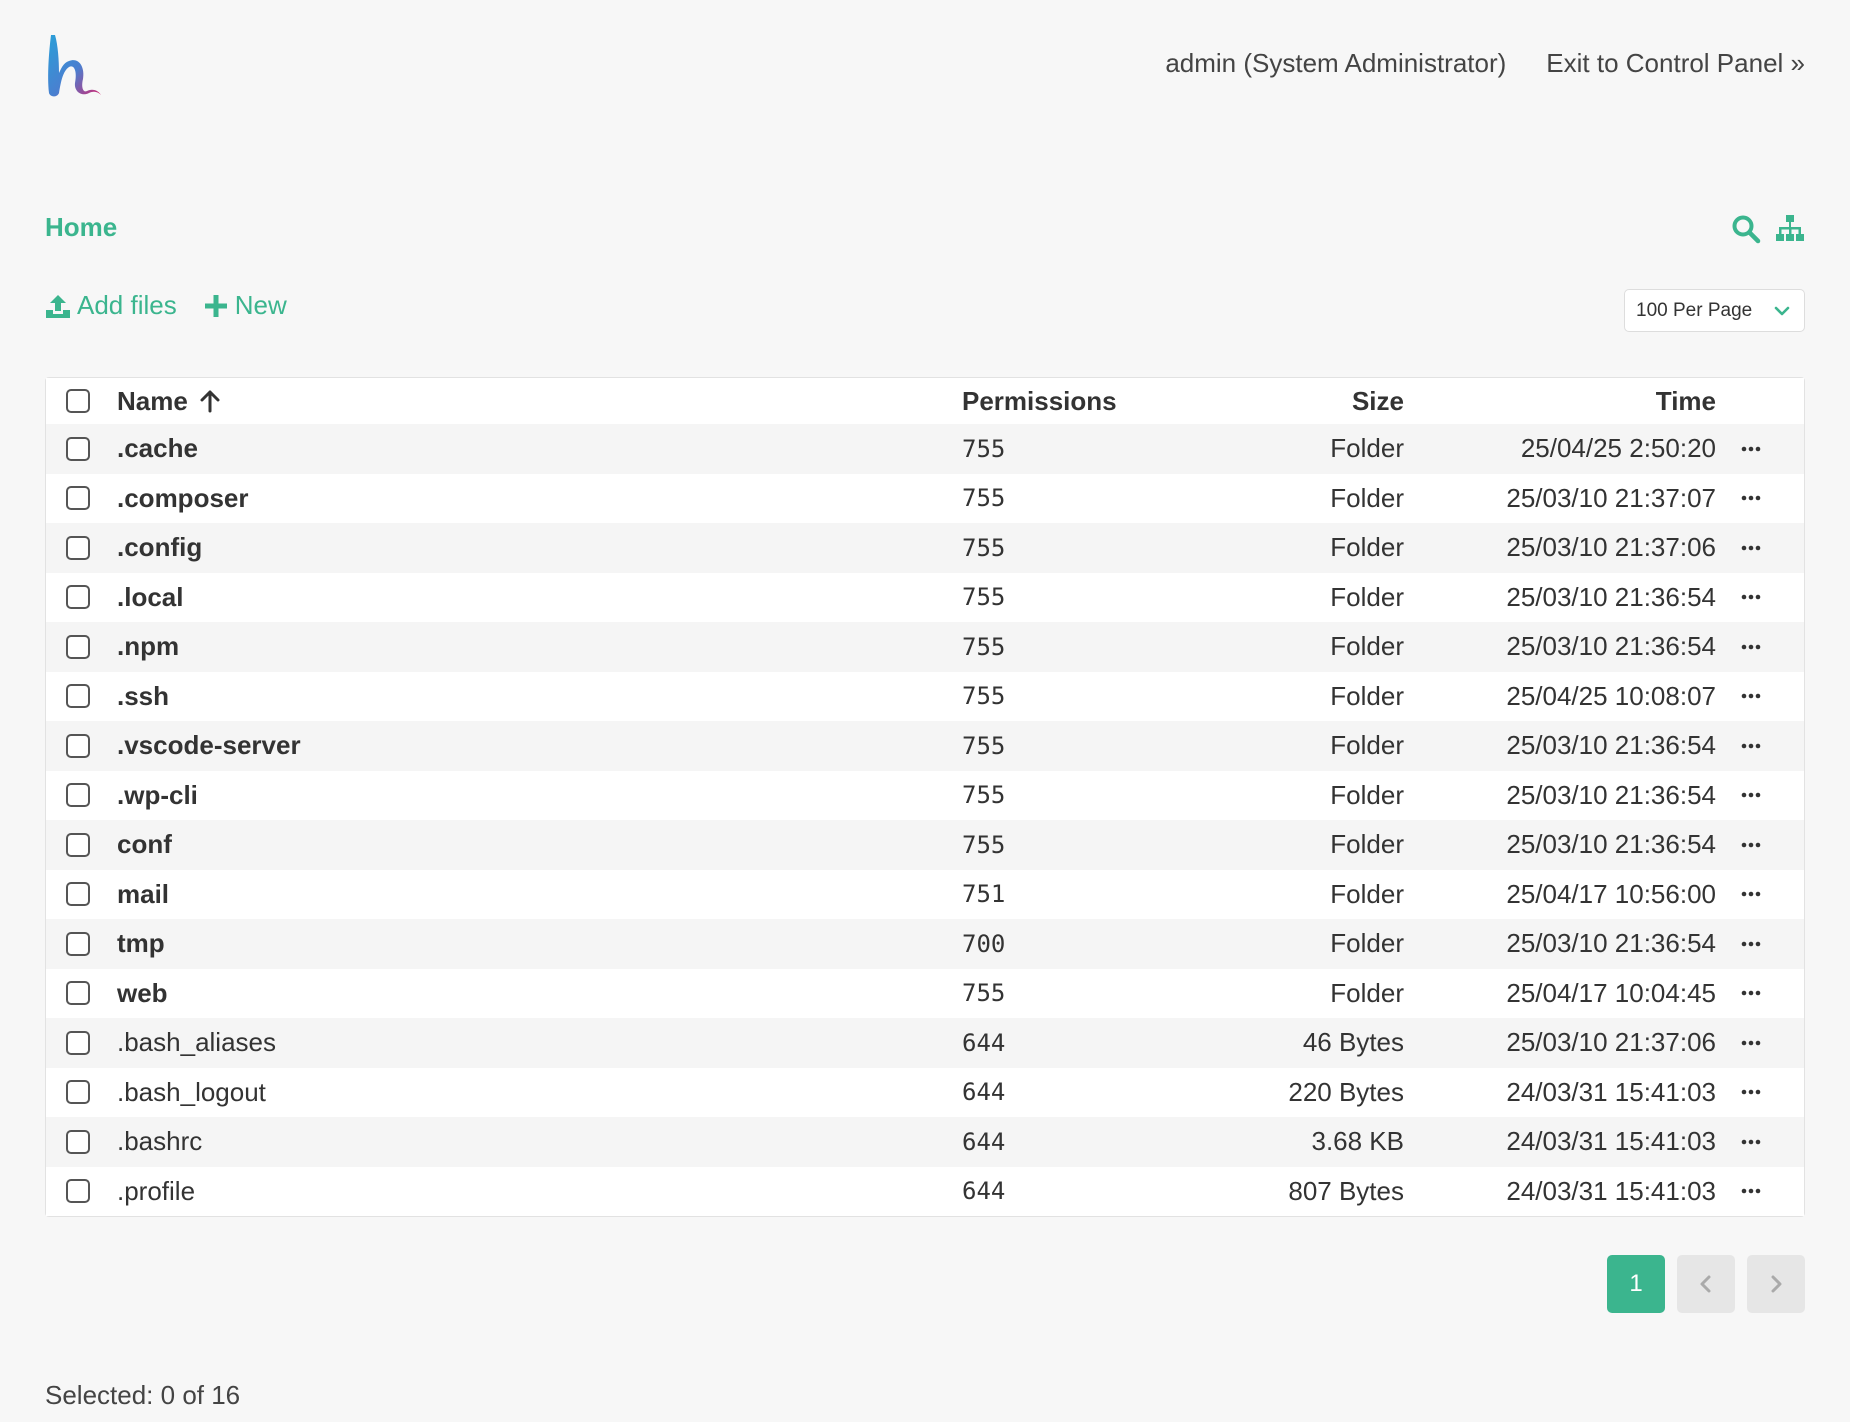 The image size is (1850, 1422). Describe the element at coordinates (1636, 1284) in the screenshot. I see `page-button-current: 1` at that location.